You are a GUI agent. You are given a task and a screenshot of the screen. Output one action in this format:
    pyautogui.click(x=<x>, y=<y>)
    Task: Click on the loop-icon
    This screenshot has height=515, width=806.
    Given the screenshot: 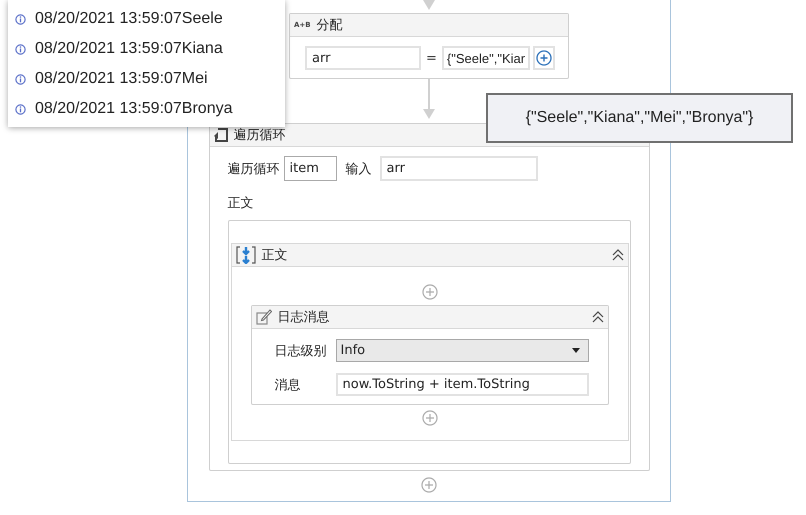 What is the action you would take?
    pyautogui.click(x=221, y=135)
    